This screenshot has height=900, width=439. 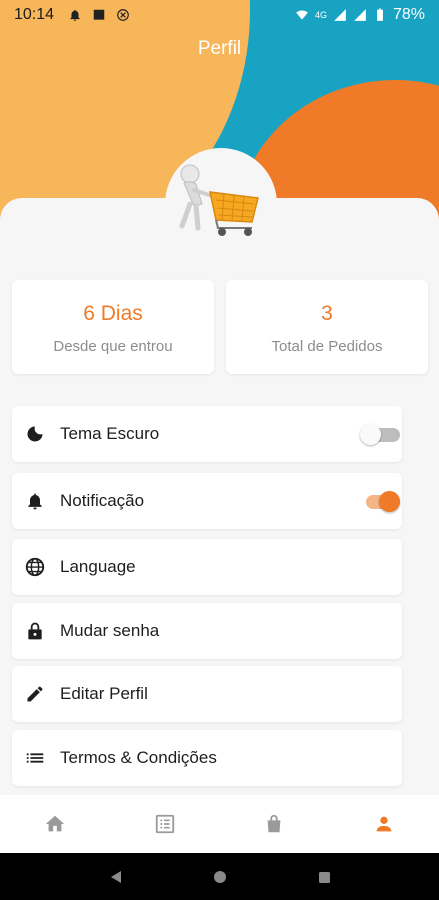 I want to click on nav-home, so click(x=55, y=824).